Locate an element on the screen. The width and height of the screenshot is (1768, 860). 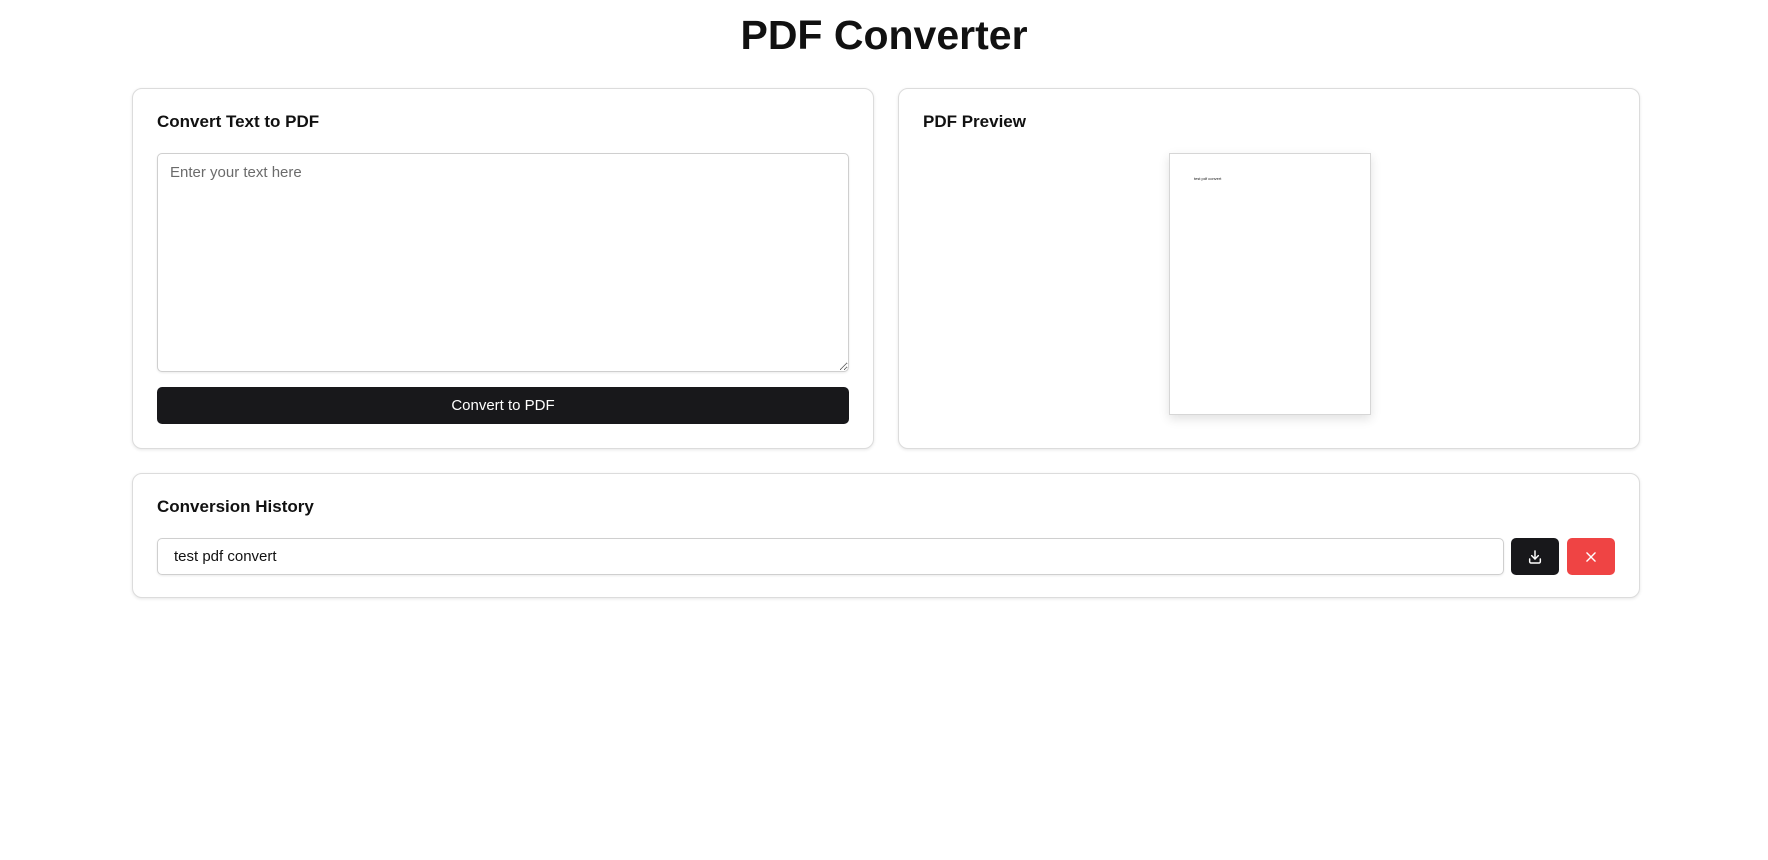
convert-to-pdf-button: Convert to PDF is located at coordinates (503, 405).